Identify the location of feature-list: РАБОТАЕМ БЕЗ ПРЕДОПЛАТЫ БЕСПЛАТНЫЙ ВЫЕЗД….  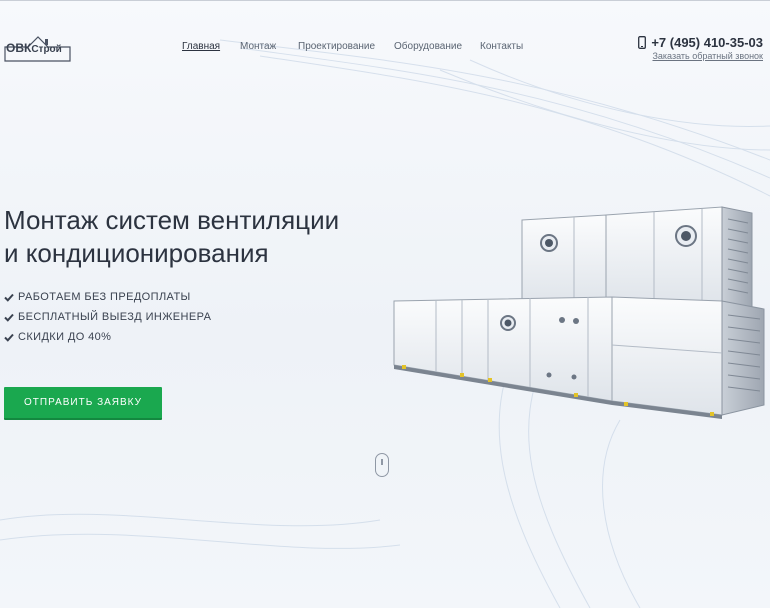
(107, 317).